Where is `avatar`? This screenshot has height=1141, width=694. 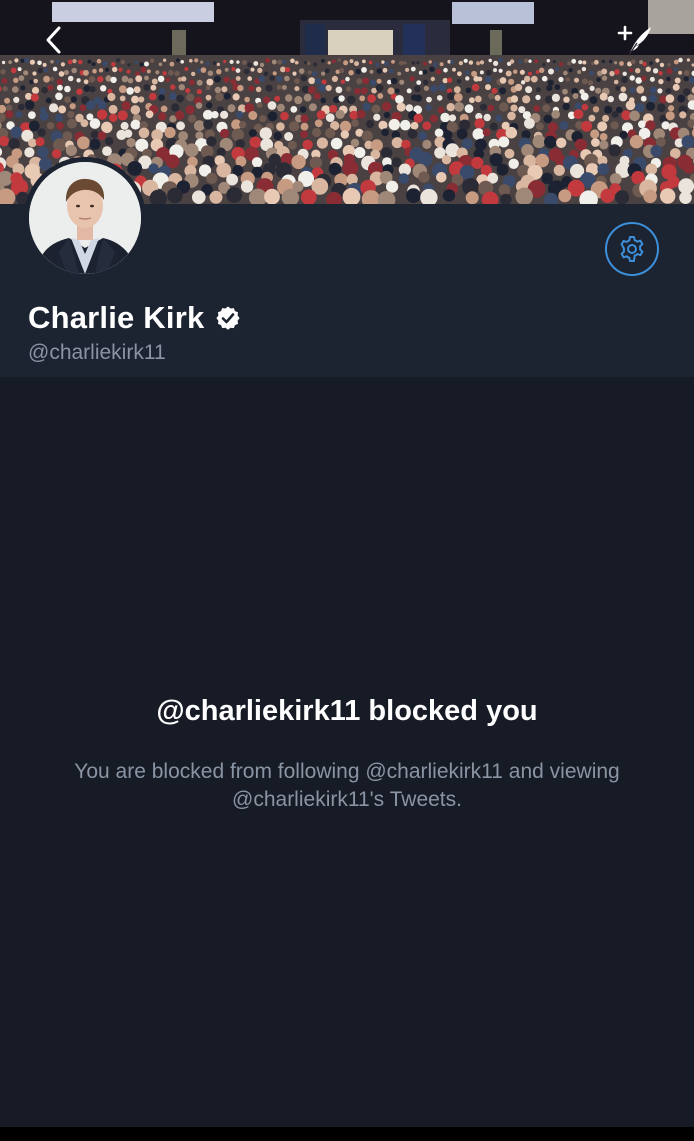
avatar is located at coordinates (85, 218).